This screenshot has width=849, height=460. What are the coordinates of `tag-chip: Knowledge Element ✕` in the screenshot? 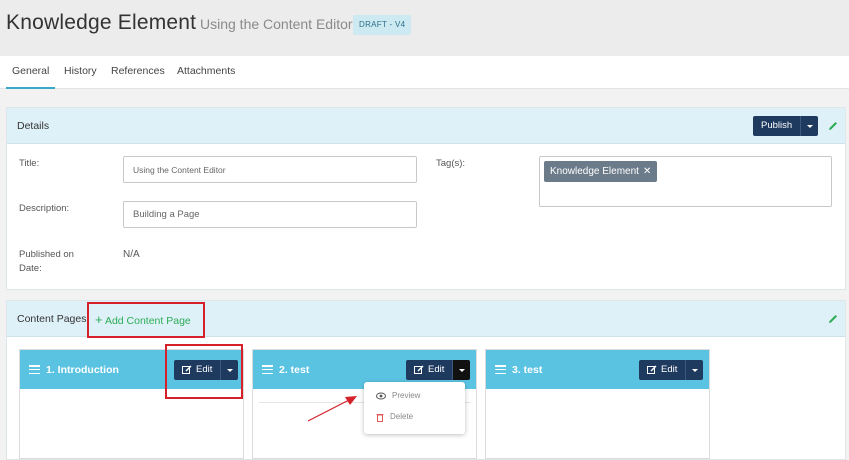 It's located at (601, 171).